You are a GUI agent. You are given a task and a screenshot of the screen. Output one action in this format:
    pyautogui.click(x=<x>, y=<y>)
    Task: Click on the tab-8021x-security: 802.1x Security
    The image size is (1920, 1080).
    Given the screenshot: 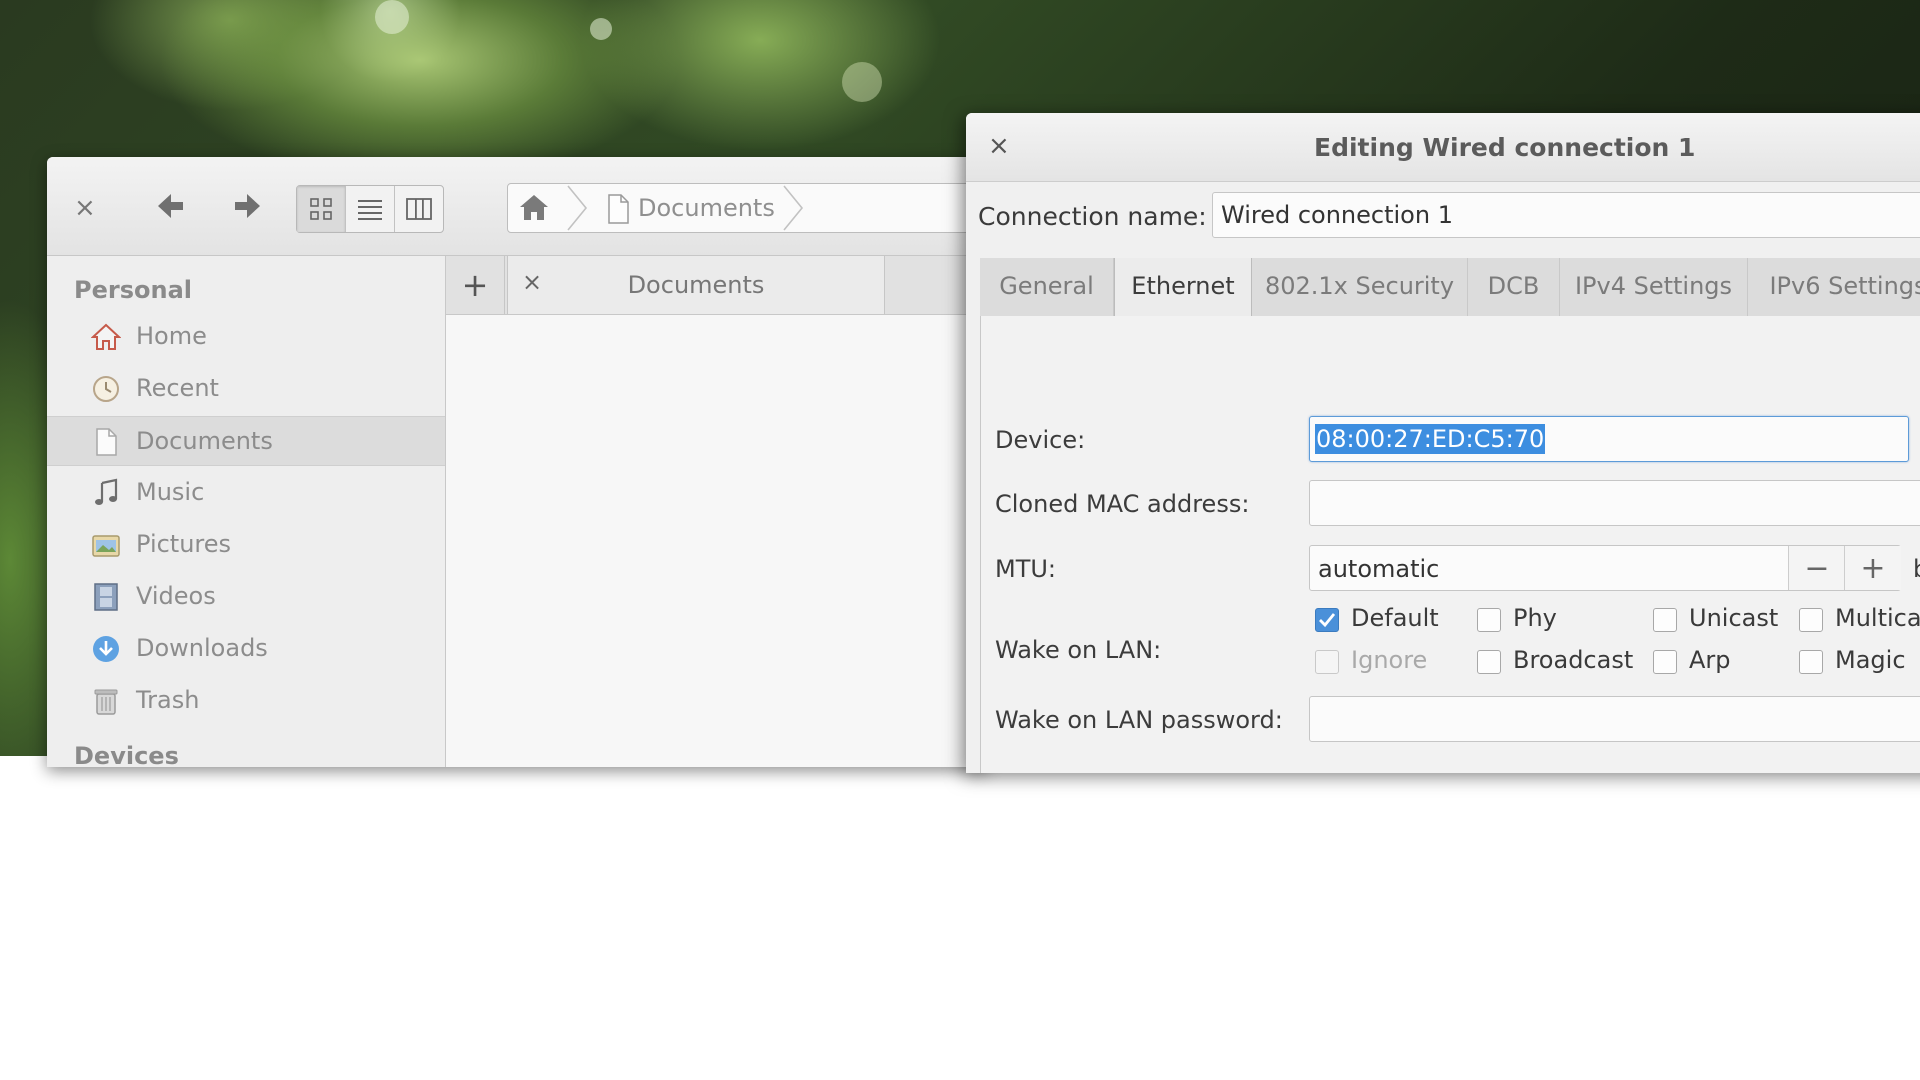 What is the action you would take?
    pyautogui.click(x=1360, y=287)
    